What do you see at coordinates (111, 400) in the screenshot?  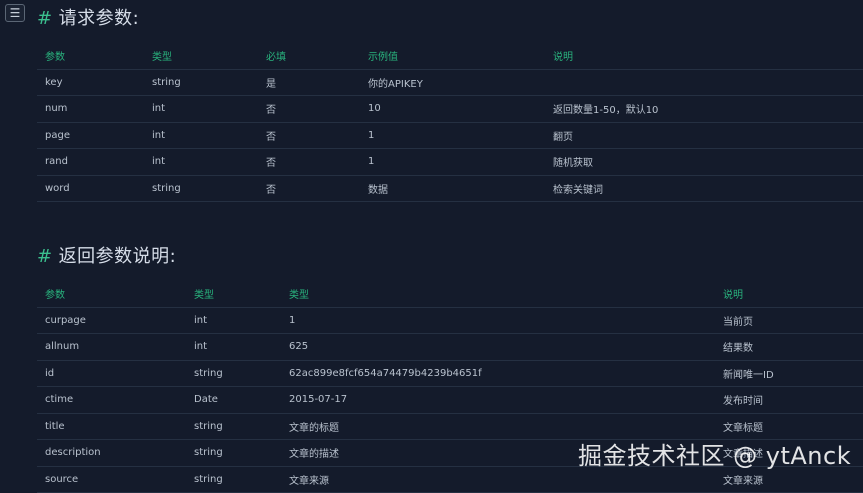 I see `table-cell: ctime` at bounding box center [111, 400].